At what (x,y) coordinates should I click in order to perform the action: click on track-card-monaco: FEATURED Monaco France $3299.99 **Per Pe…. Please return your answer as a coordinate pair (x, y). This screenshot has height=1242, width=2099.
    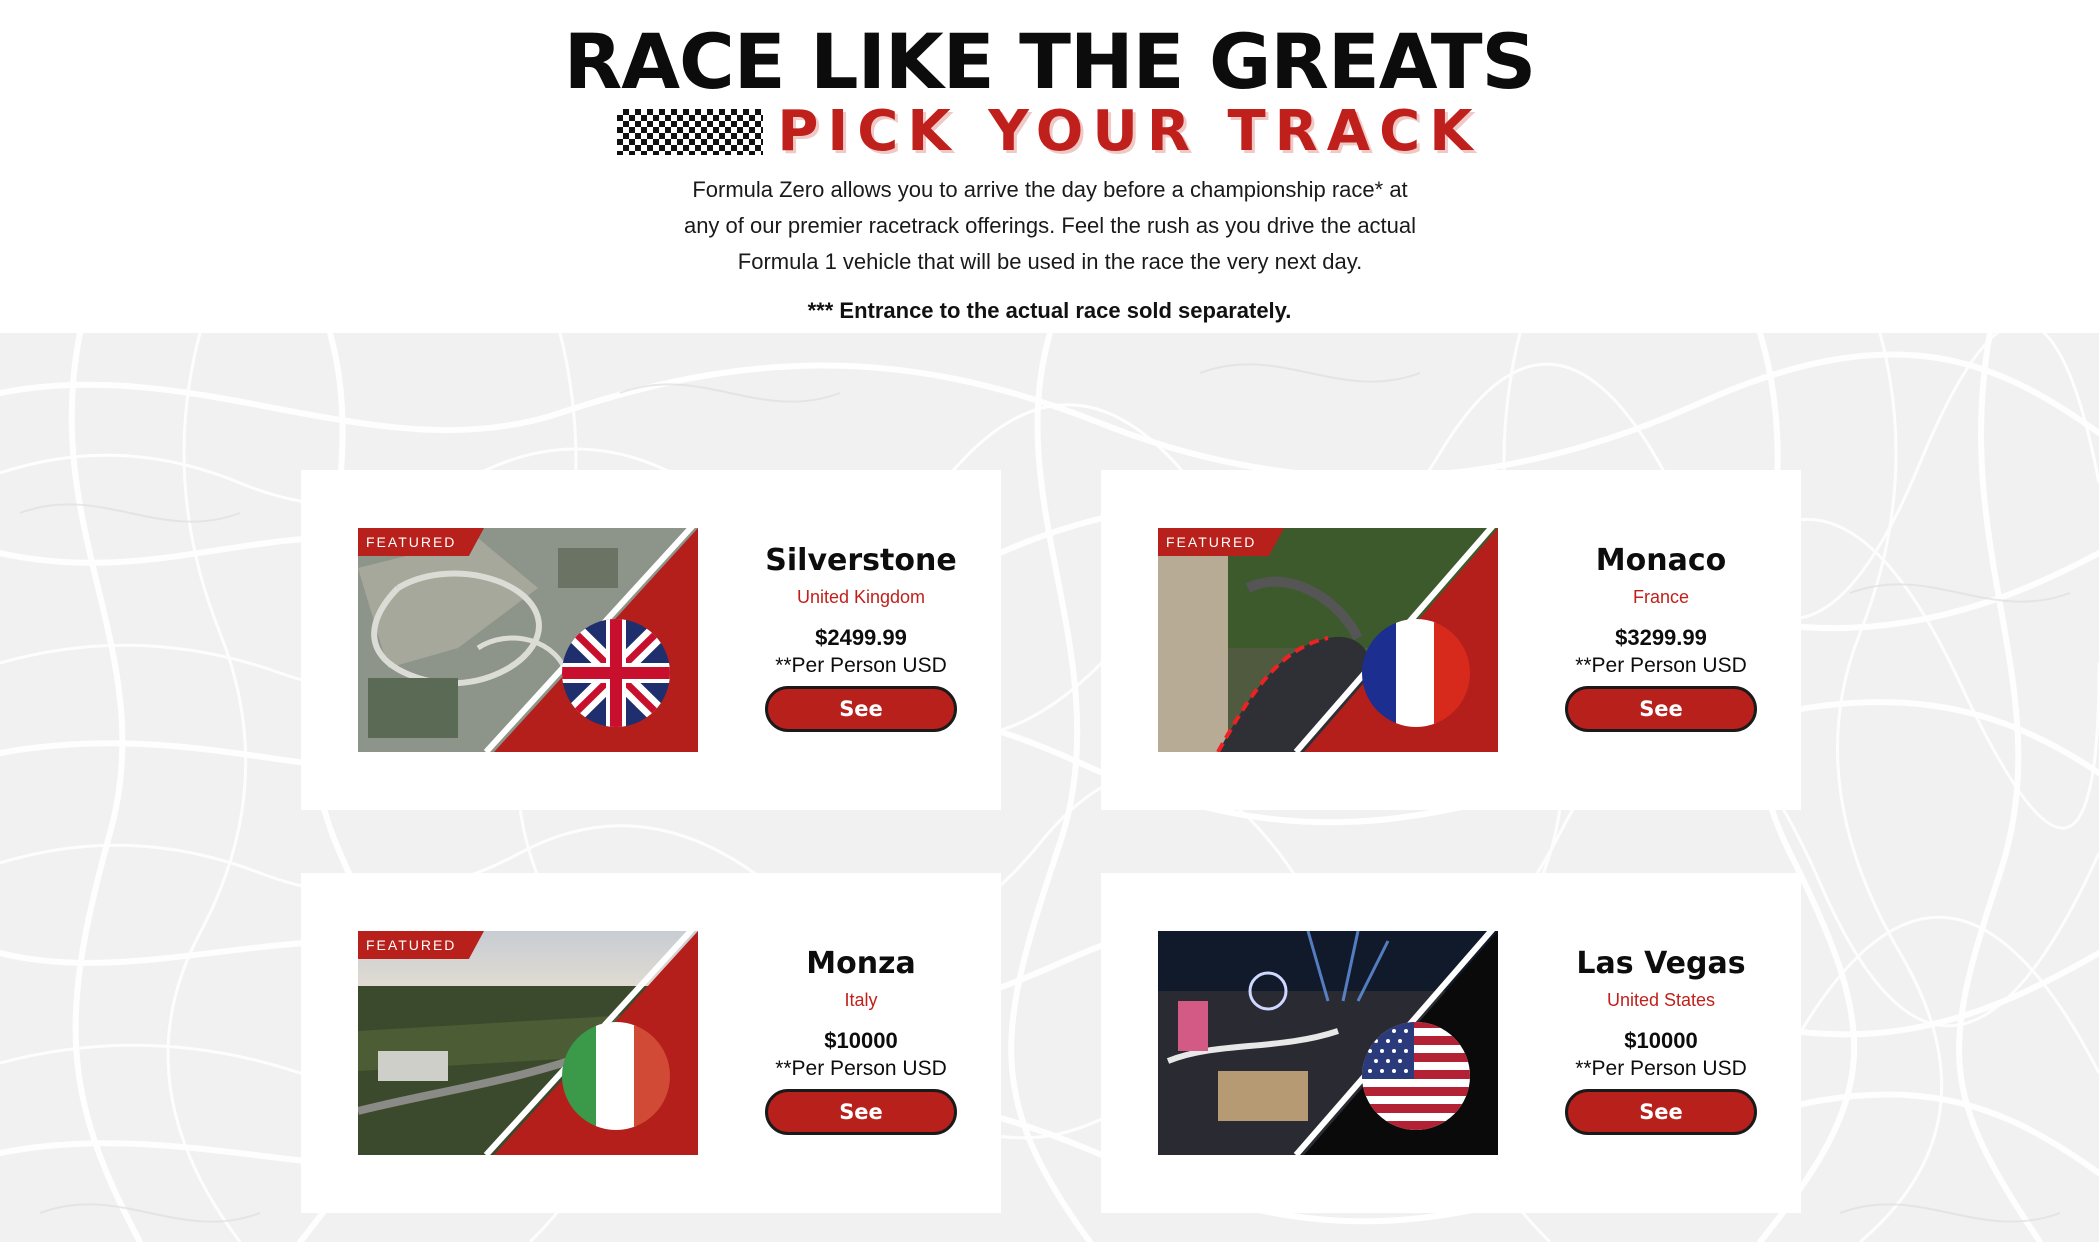
    Looking at the image, I should click on (1451, 640).